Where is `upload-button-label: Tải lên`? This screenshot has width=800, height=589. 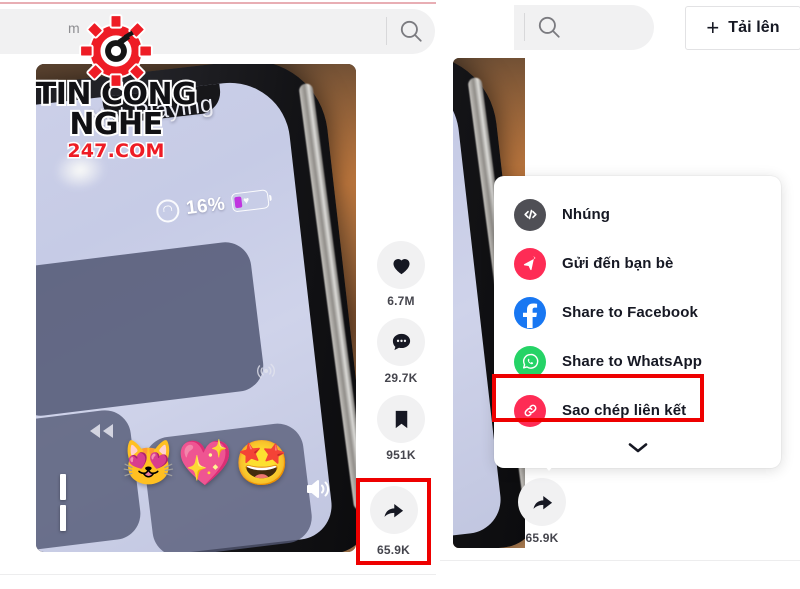 upload-button-label: Tải lên is located at coordinates (754, 27).